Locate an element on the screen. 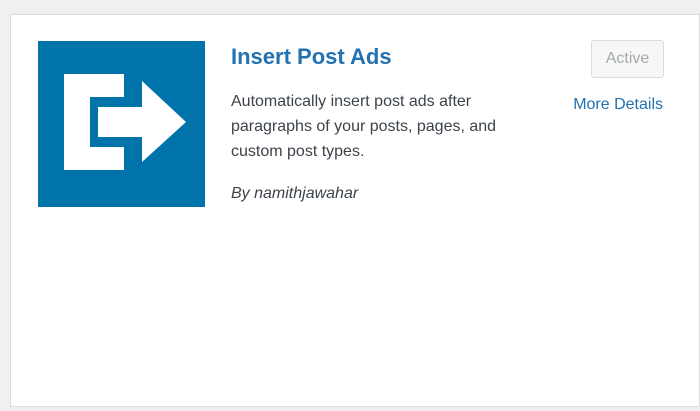 The height and width of the screenshot is (411, 700). active-status-button: Active is located at coordinates (627, 59).